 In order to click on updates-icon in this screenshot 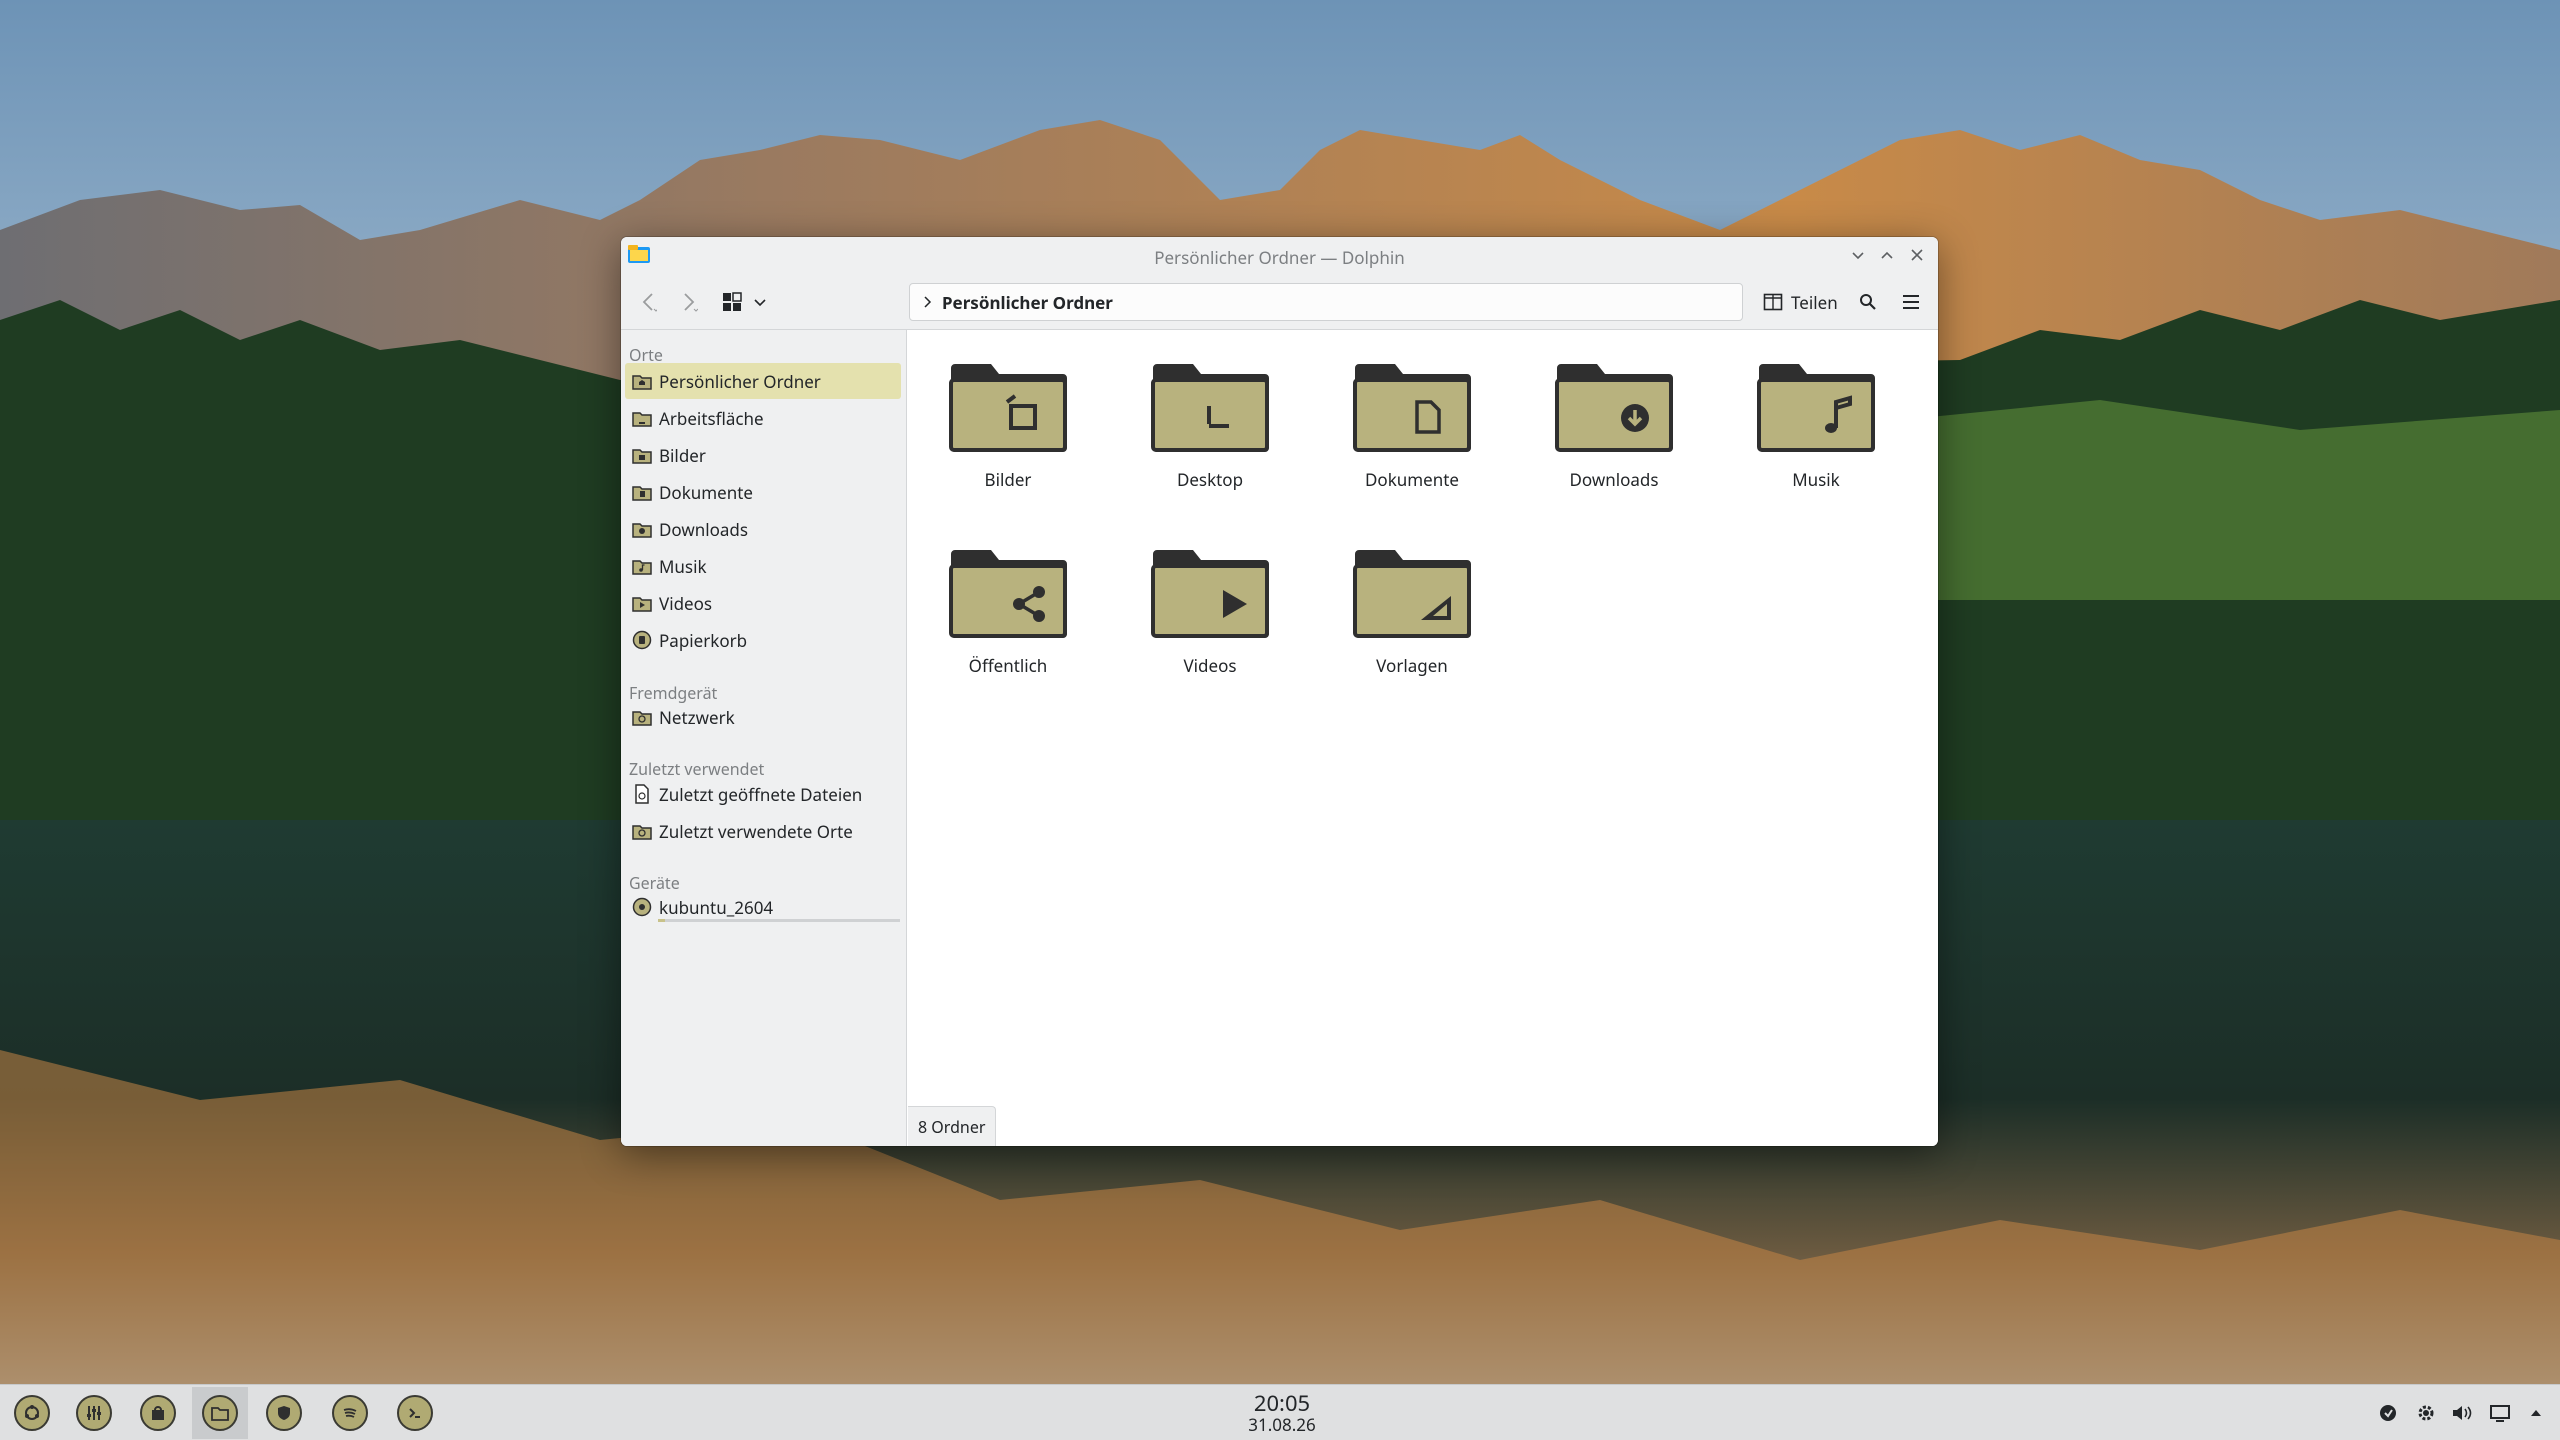, I will do `click(2388, 1413)`.